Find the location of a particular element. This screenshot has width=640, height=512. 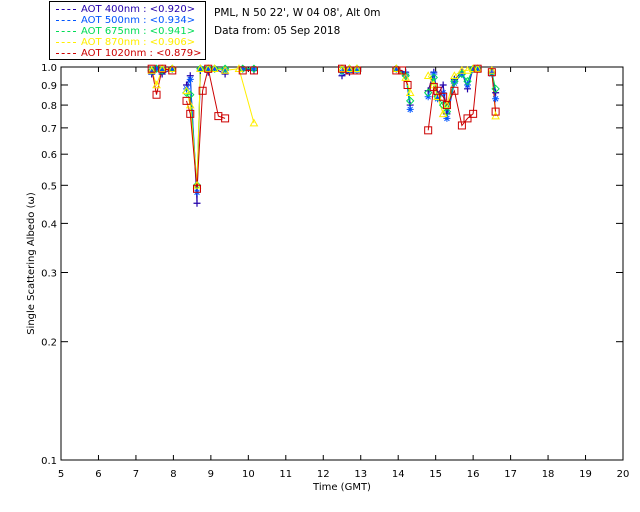

legend-item-675: AOT 675nm : <0.941> is located at coordinates (127, 31).